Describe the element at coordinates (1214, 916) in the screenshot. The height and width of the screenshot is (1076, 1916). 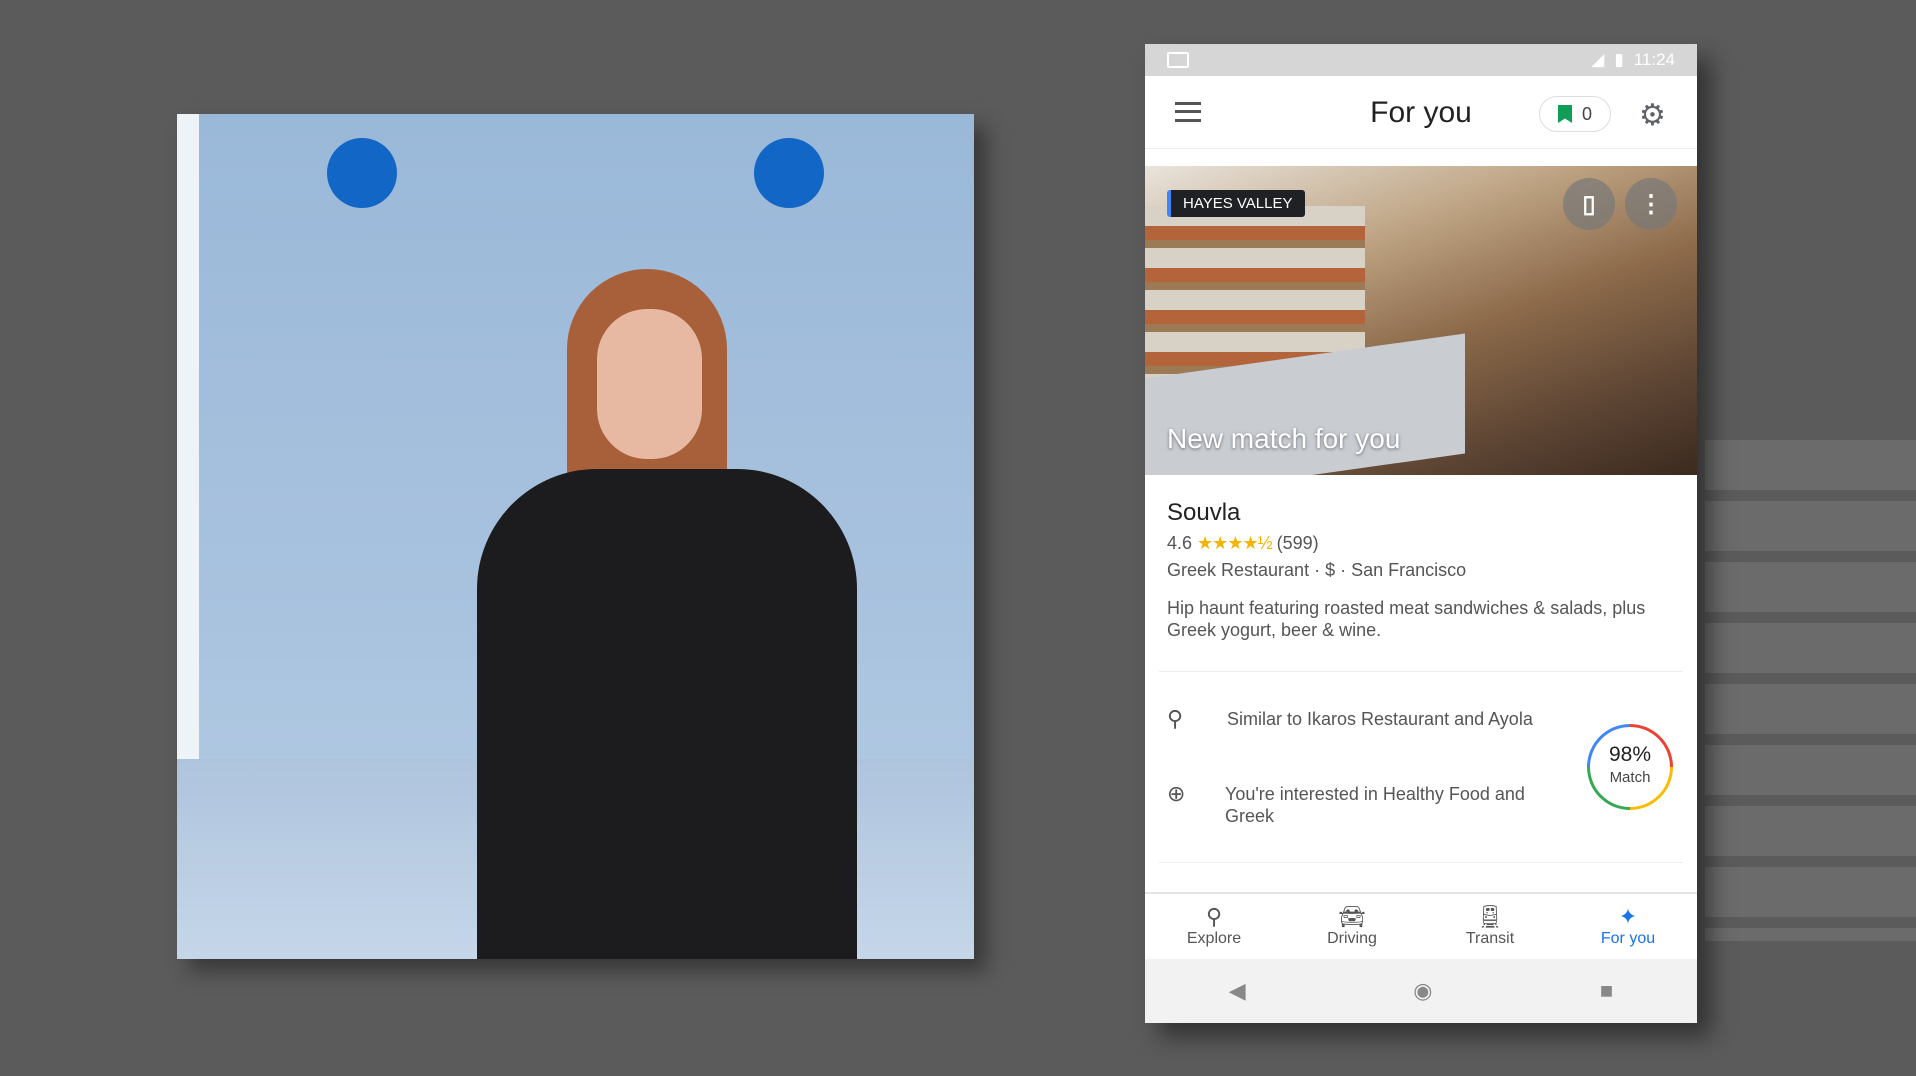
I see `pin-icon: ⚲` at that location.